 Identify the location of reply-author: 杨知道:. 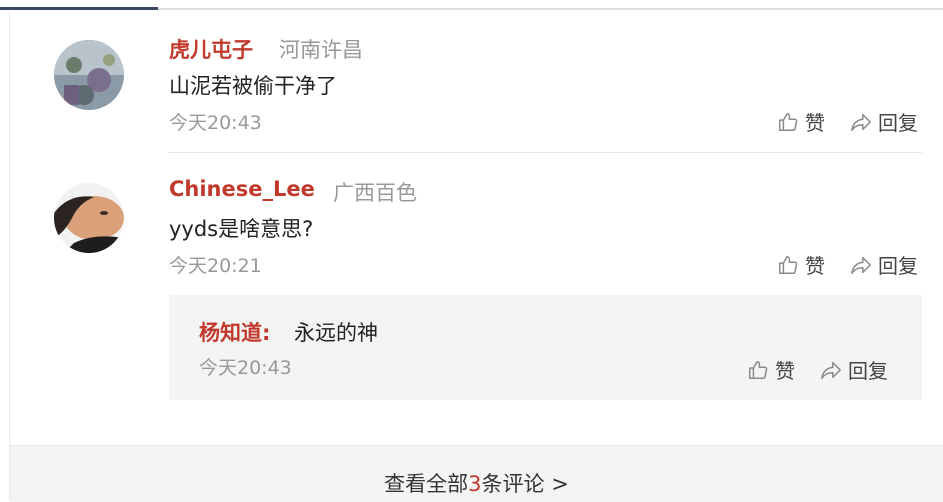
(234, 332).